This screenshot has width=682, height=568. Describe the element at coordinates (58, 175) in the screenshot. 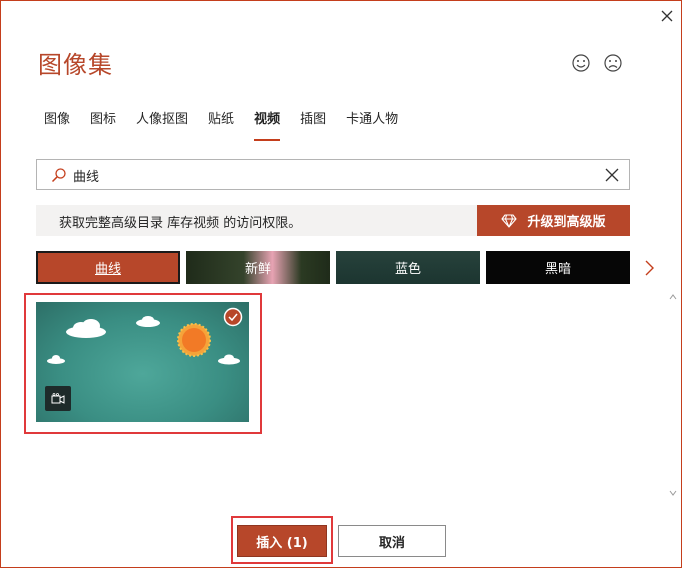

I see `search-icon` at that location.